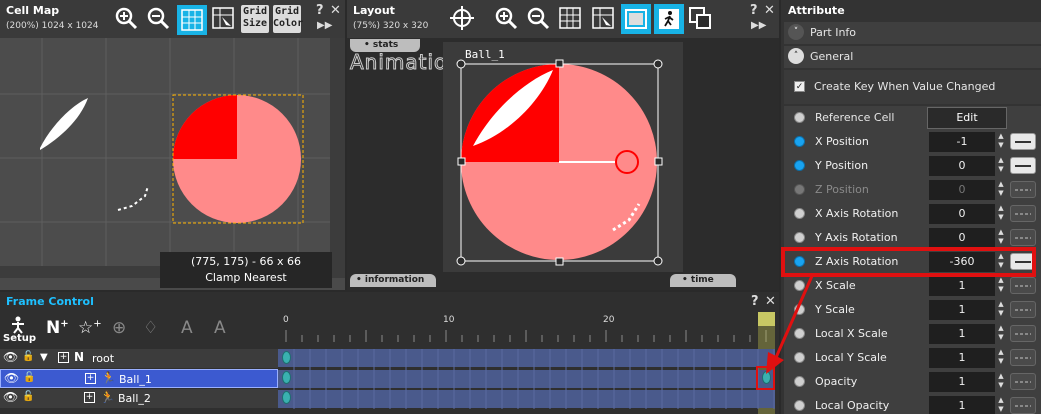 The height and width of the screenshot is (414, 1041). I want to click on layout-canvas, so click(563, 157).